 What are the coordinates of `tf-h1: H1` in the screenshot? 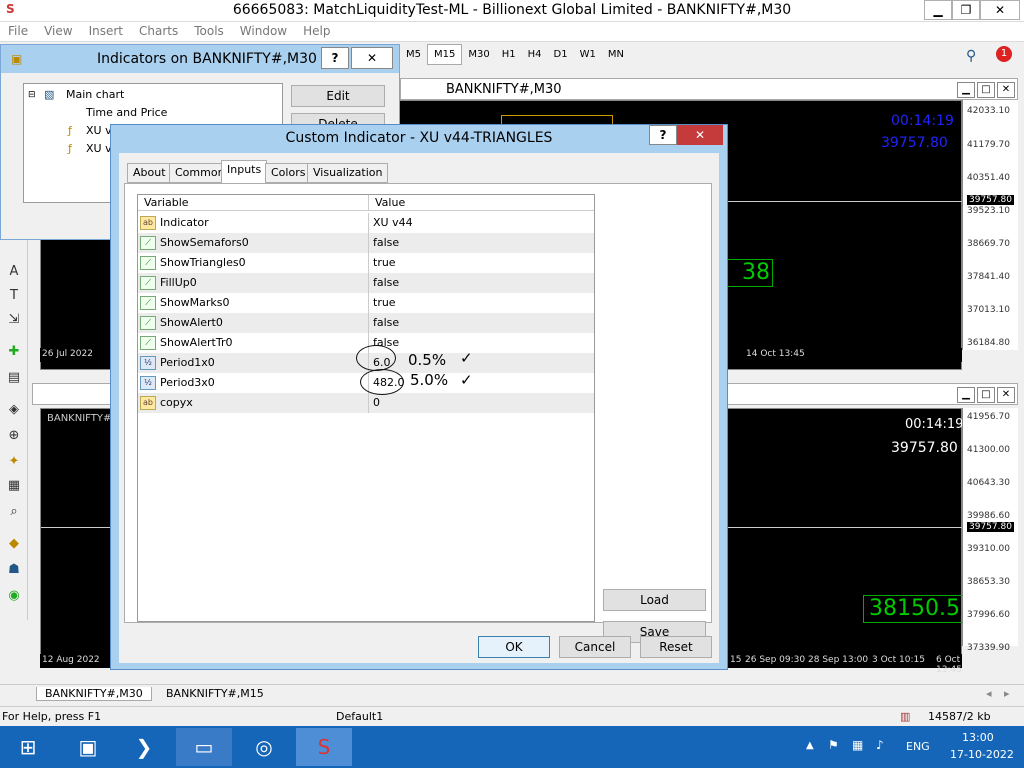 It's located at (509, 54).